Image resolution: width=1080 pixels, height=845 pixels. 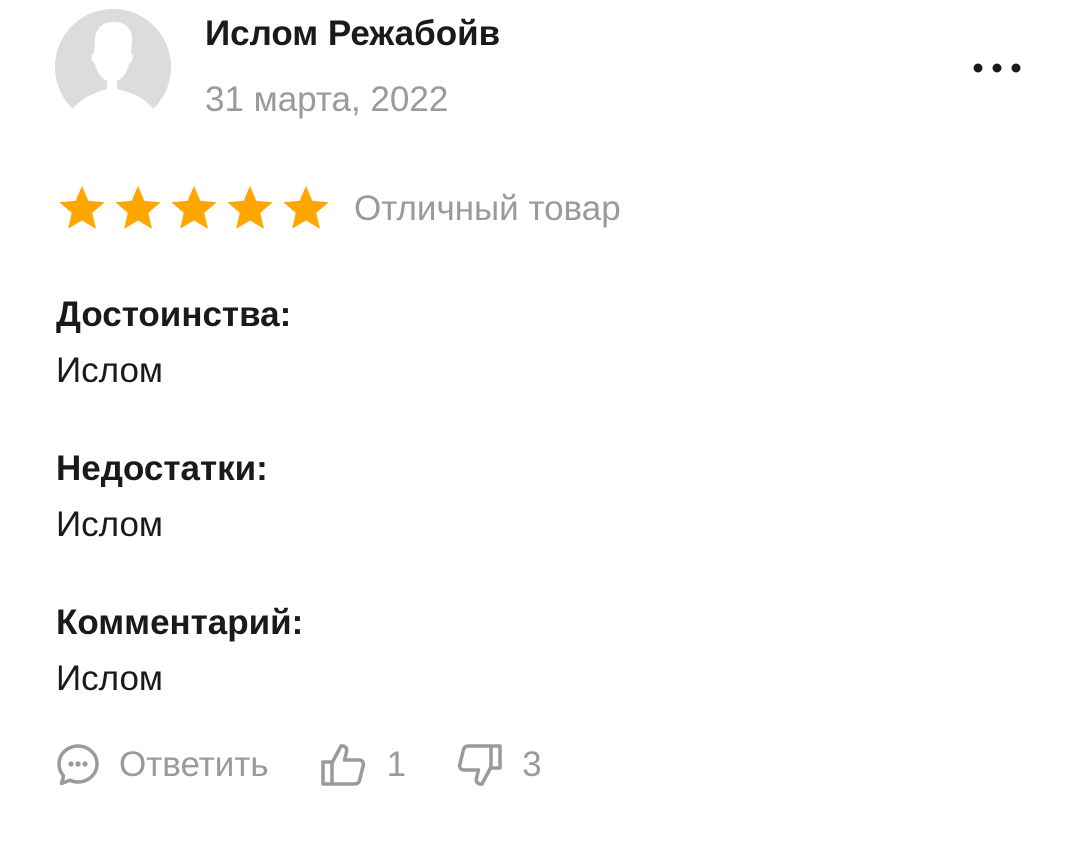 I want to click on reply-button: Ответить, so click(x=162, y=765).